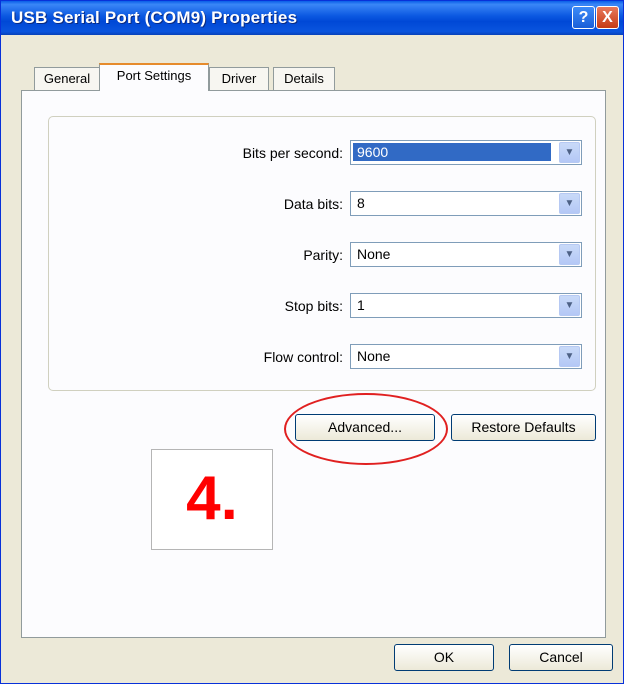 This screenshot has height=684, width=624. What do you see at coordinates (561, 657) in the screenshot?
I see `cancel-button: Cancel` at bounding box center [561, 657].